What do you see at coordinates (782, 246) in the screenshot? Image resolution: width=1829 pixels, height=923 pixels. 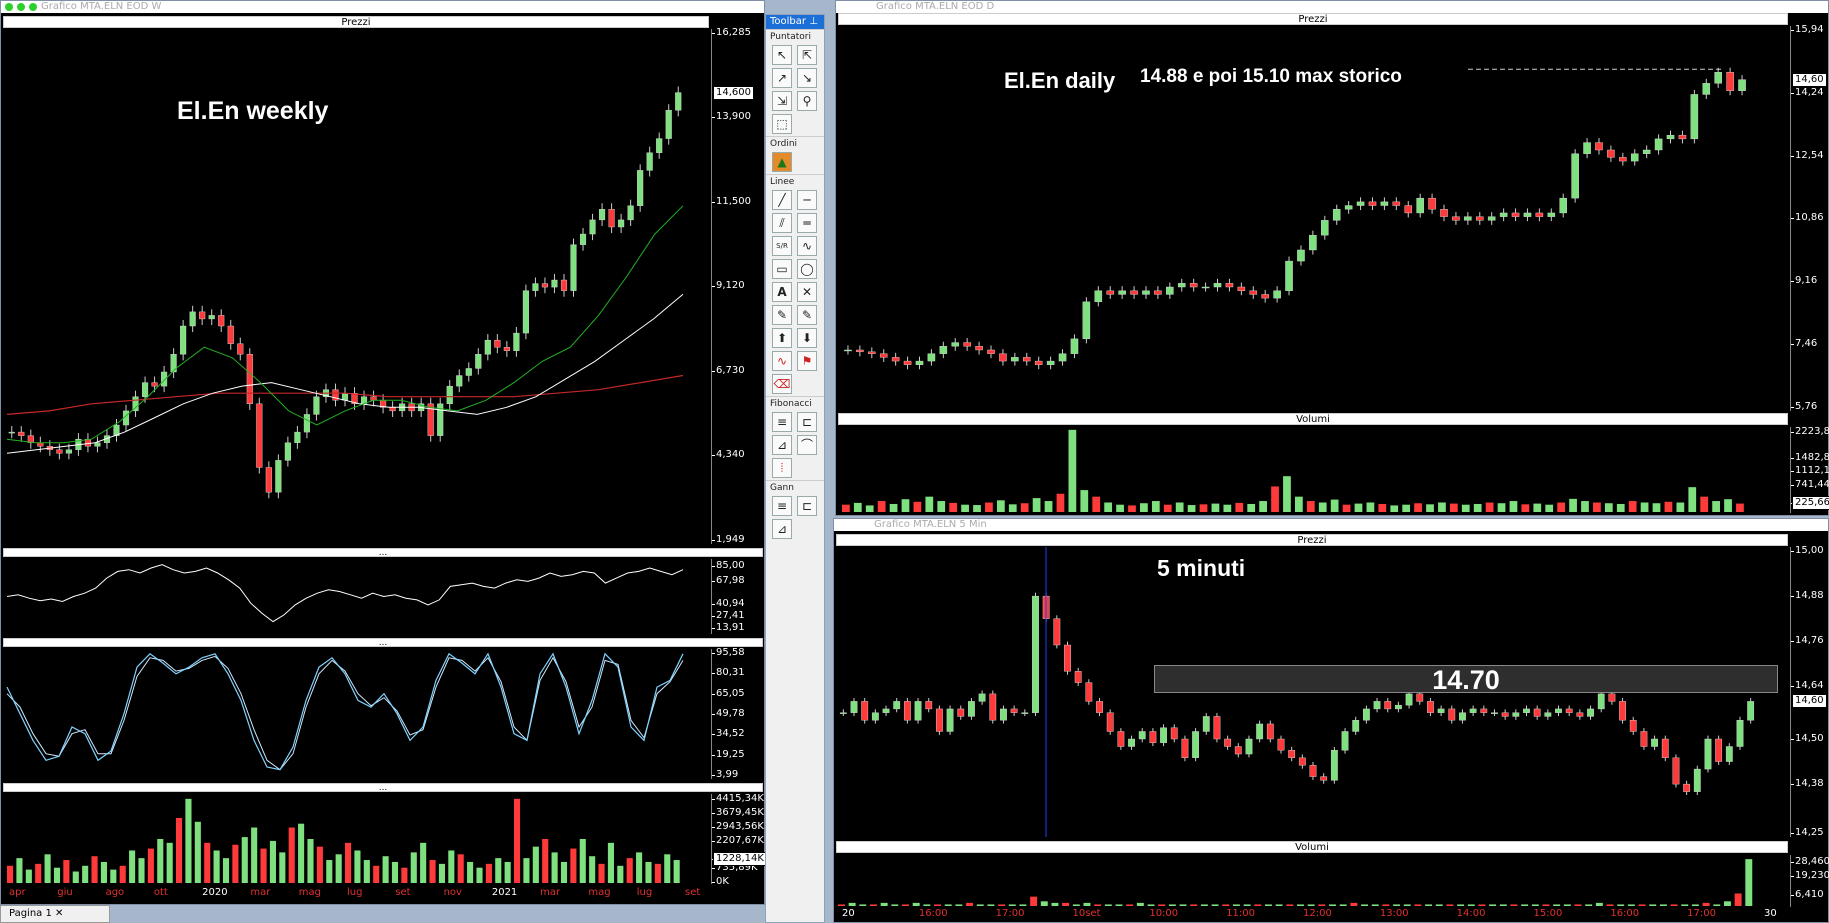 I see `support-resistance-icon: S/R` at bounding box center [782, 246].